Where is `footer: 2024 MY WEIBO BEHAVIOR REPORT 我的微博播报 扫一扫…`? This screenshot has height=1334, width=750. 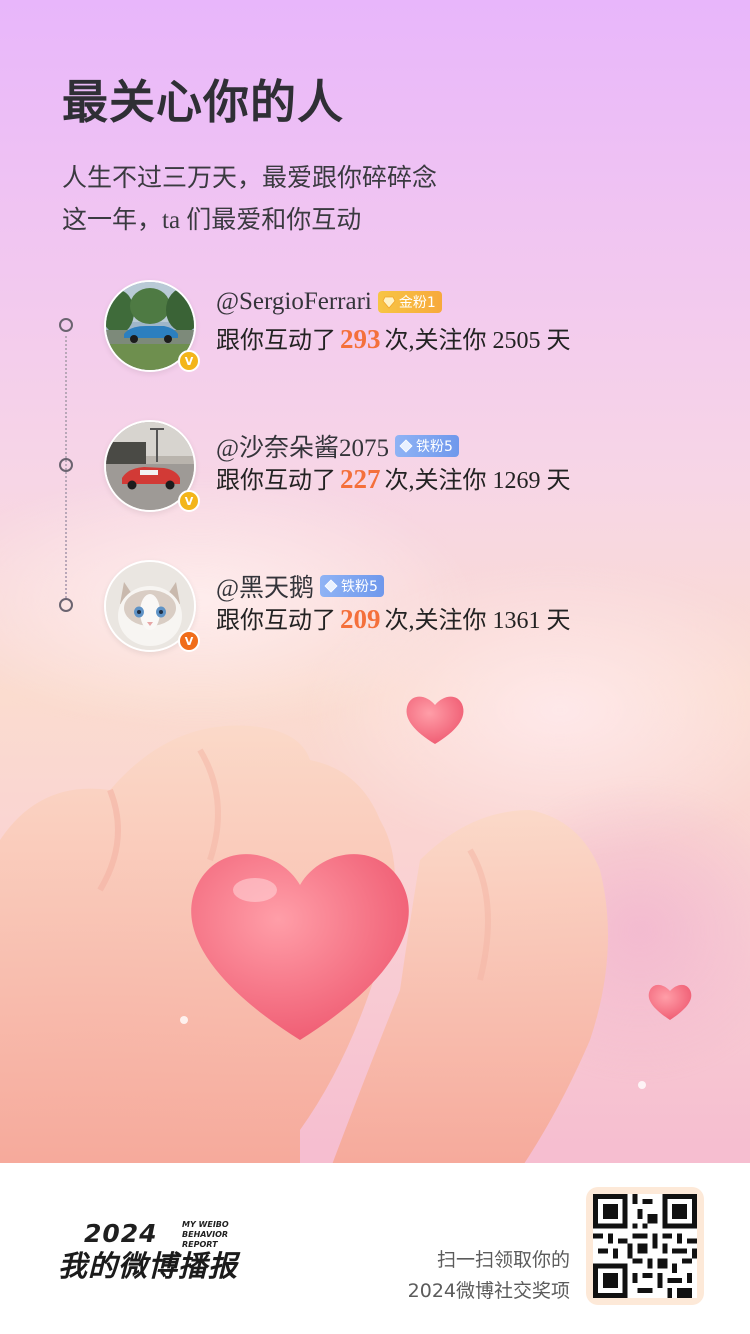 footer: 2024 MY WEIBO BEHAVIOR REPORT 我的微博播报 扫一扫… is located at coordinates (375, 1248).